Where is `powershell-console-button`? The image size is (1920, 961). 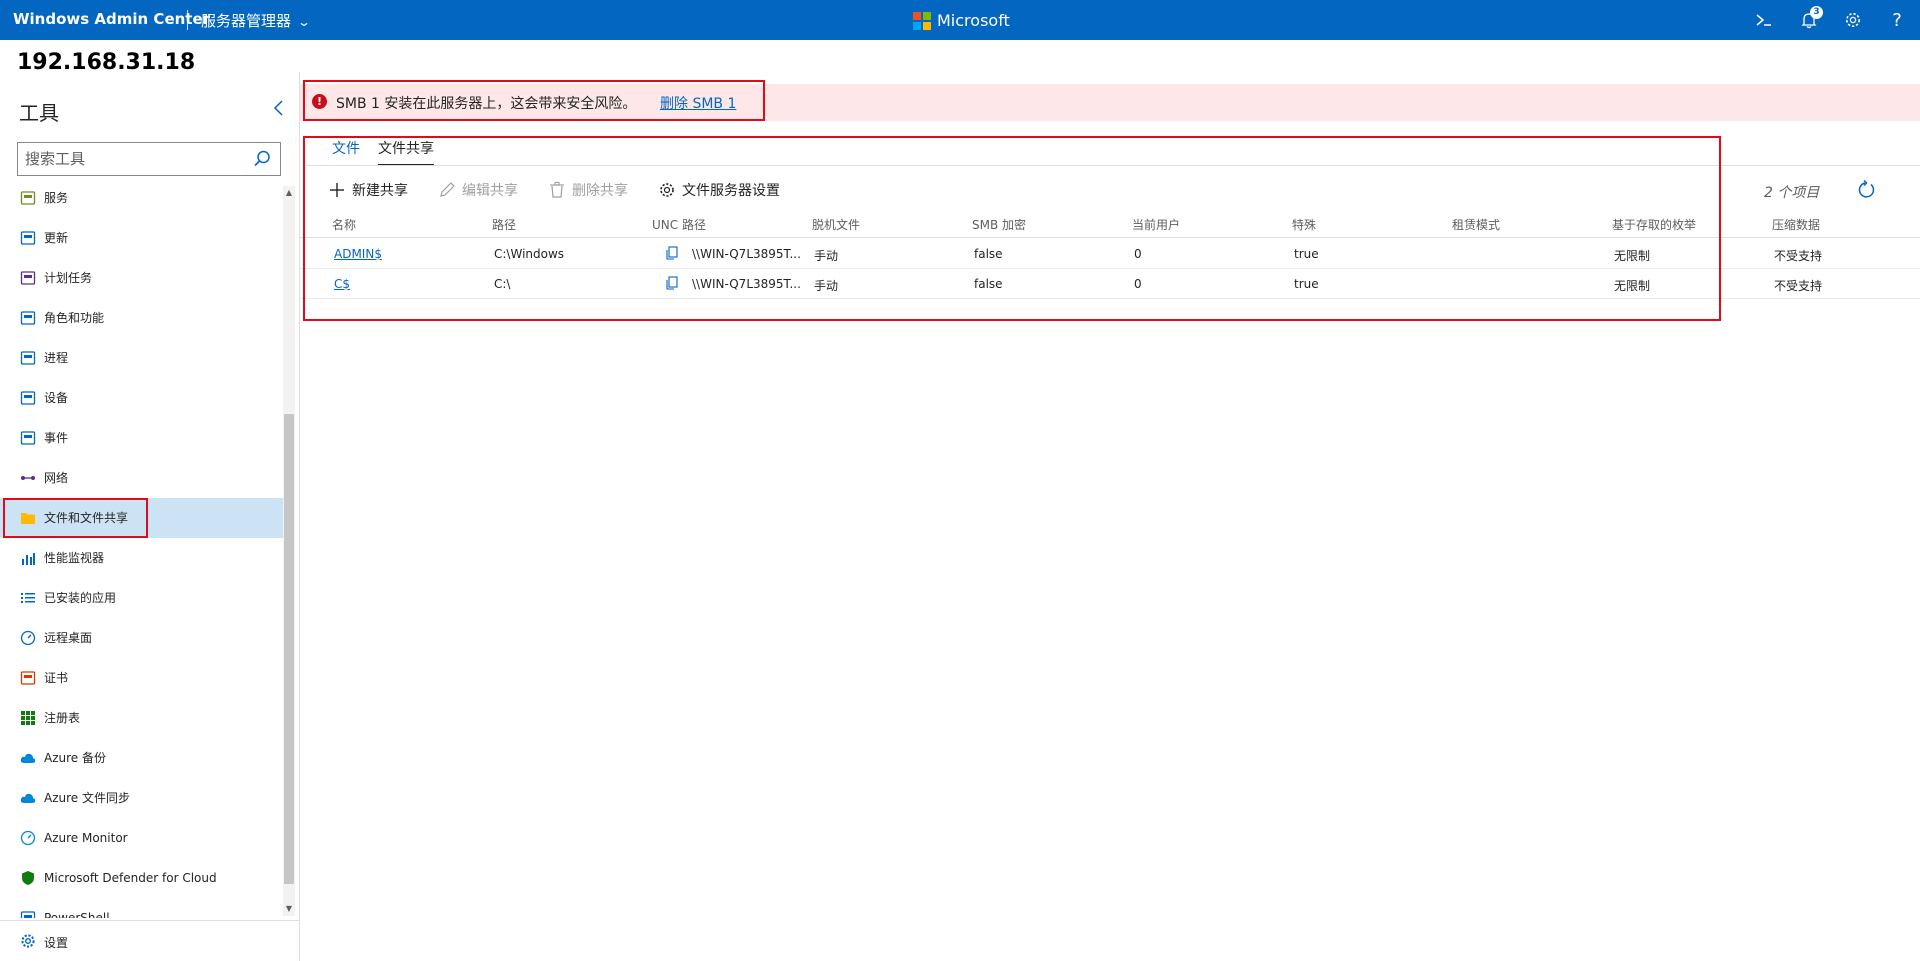 powershell-console-button is located at coordinates (1764, 20).